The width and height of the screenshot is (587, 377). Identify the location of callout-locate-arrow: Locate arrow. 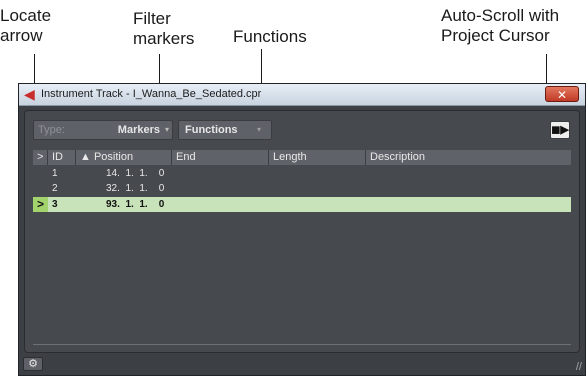
(26, 25).